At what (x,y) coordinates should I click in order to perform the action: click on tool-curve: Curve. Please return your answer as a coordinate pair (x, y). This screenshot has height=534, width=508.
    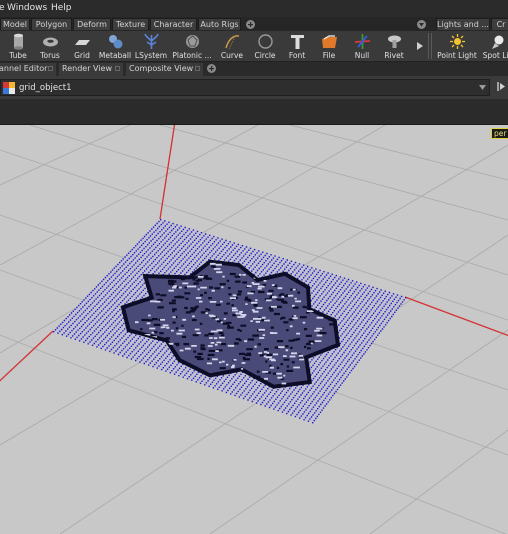
    Looking at the image, I should click on (232, 46).